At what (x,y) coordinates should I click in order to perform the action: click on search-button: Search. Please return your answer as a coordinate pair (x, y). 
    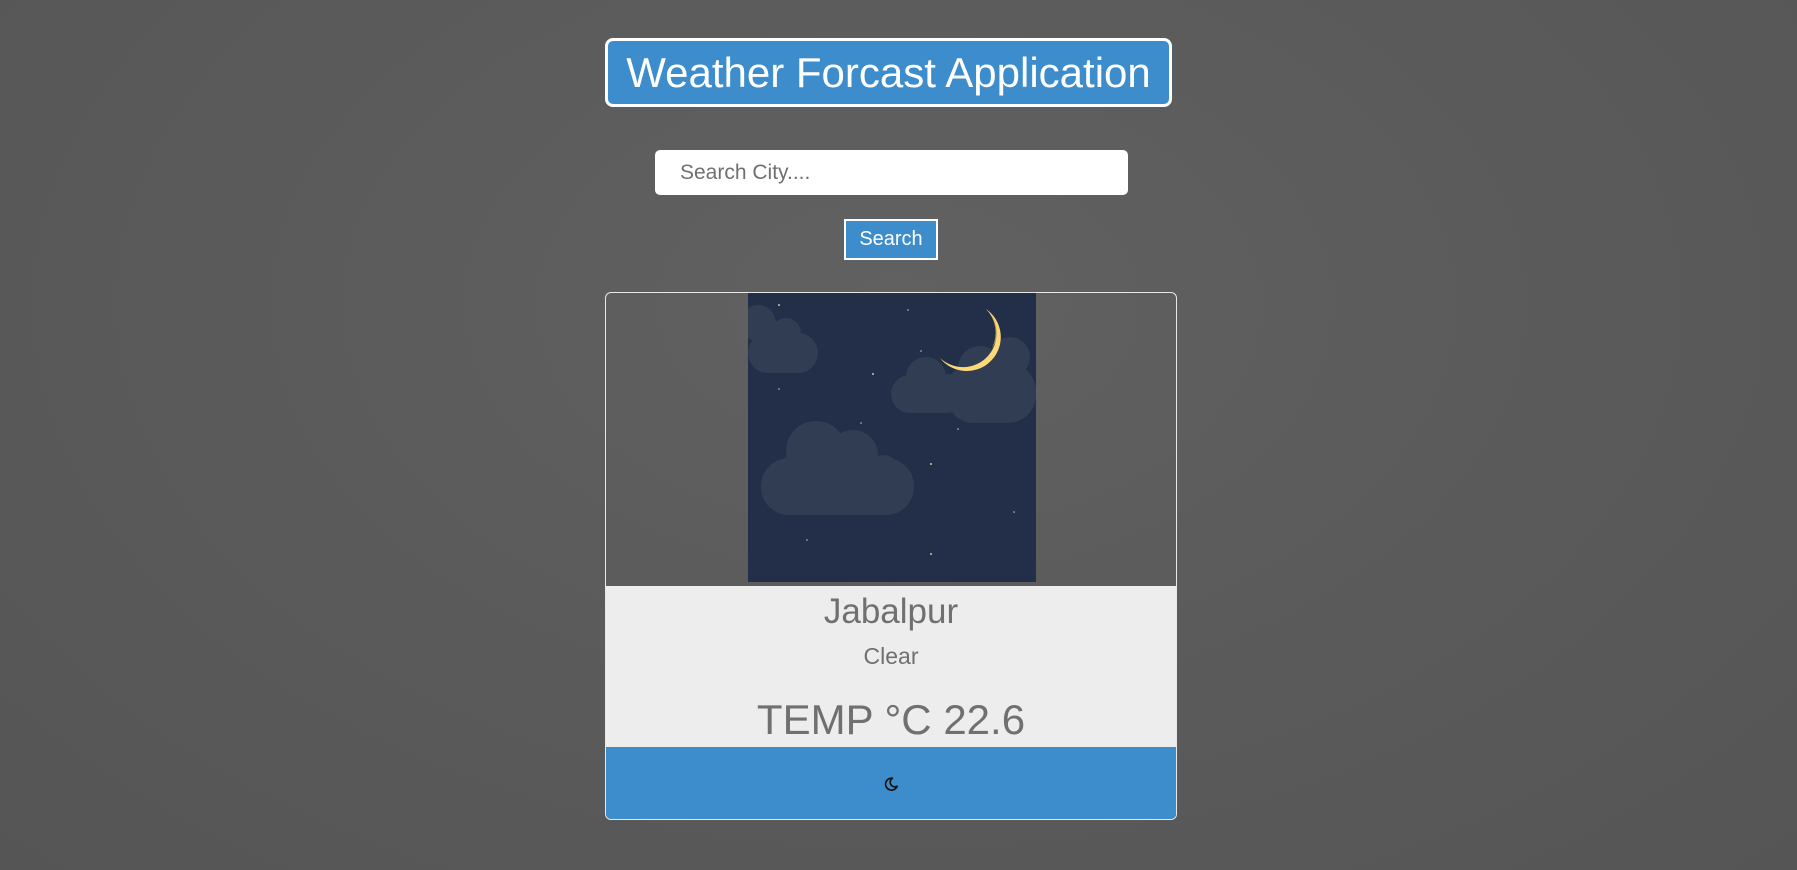
    Looking at the image, I should click on (891, 239).